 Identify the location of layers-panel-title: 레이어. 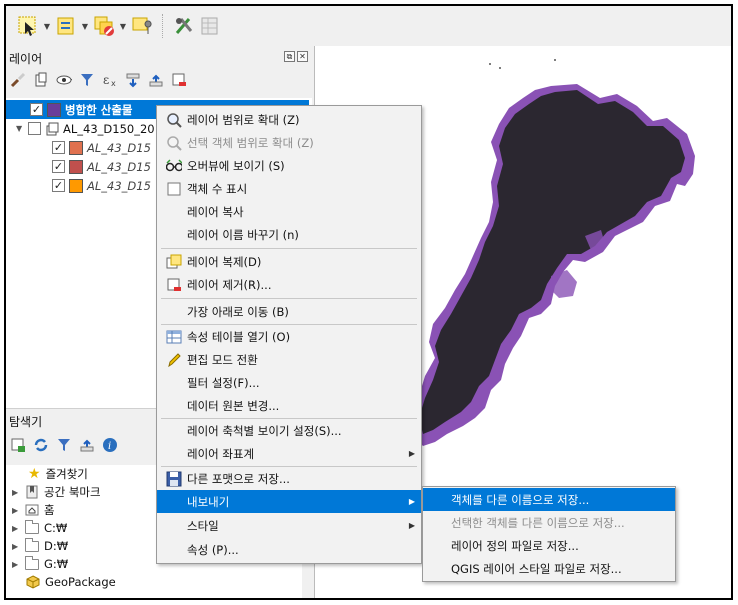
(26, 59).